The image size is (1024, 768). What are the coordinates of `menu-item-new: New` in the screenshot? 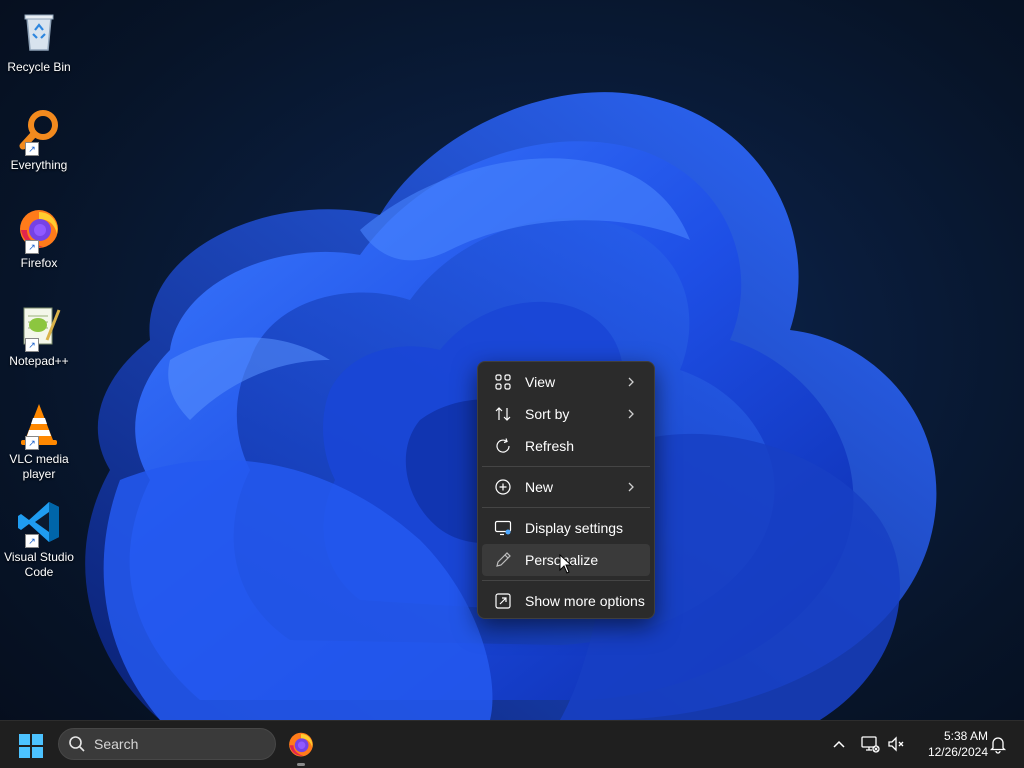 It's located at (566, 487).